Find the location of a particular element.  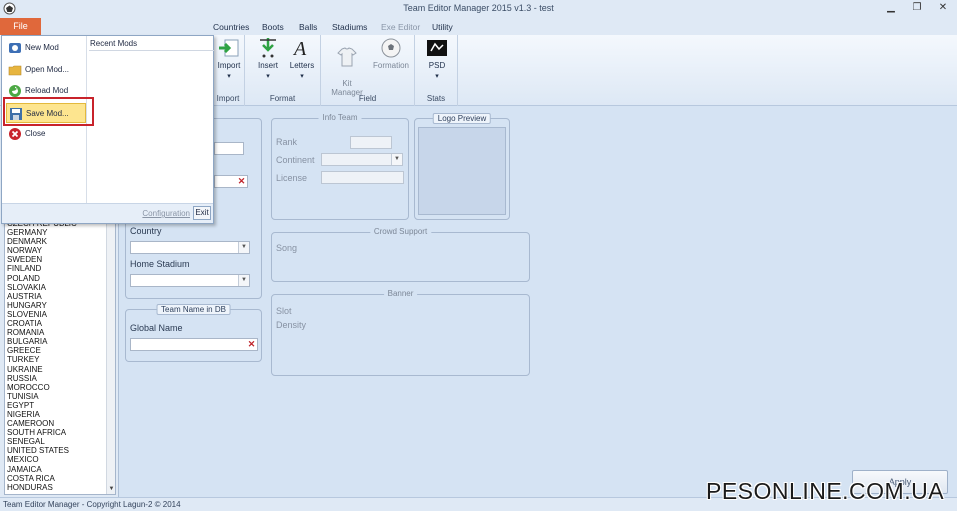

license-input is located at coordinates (362, 177).